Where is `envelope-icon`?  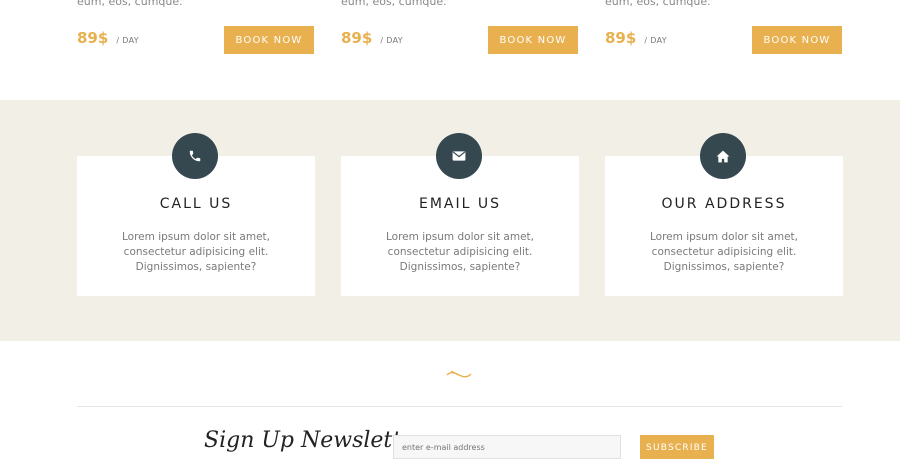
envelope-icon is located at coordinates (459, 156).